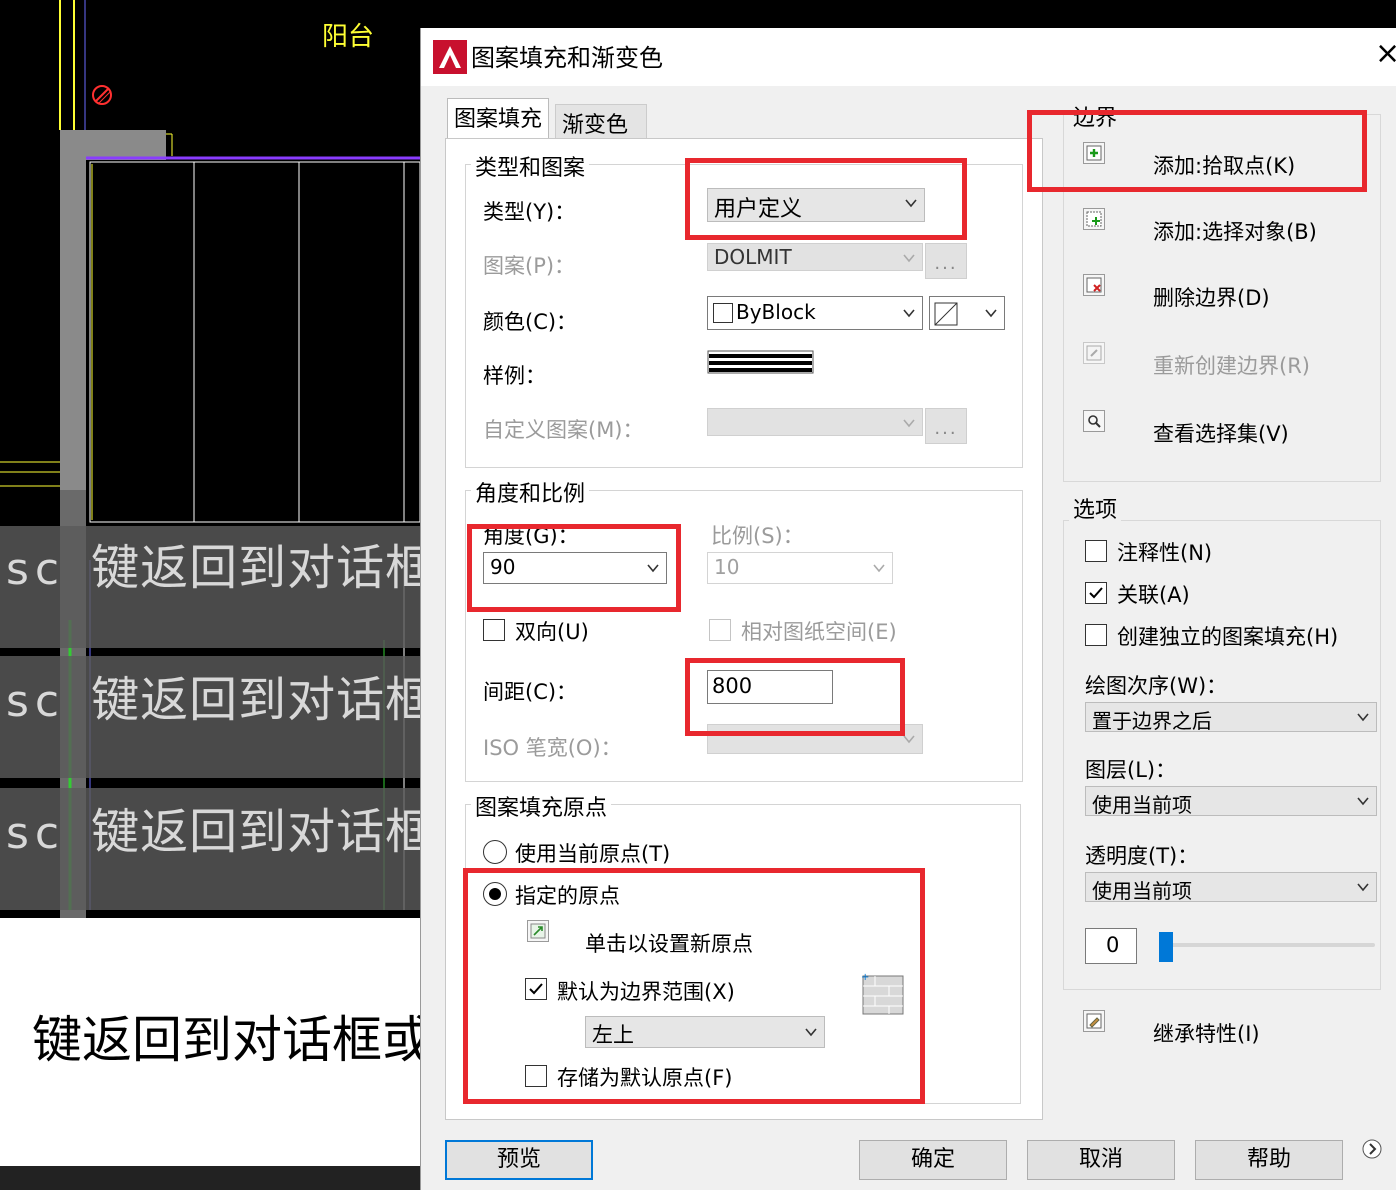 The width and height of the screenshot is (1396, 1190). What do you see at coordinates (563, 430) in the screenshot?
I see `custom-pattern-label: 自定义图案(M)：` at bounding box center [563, 430].